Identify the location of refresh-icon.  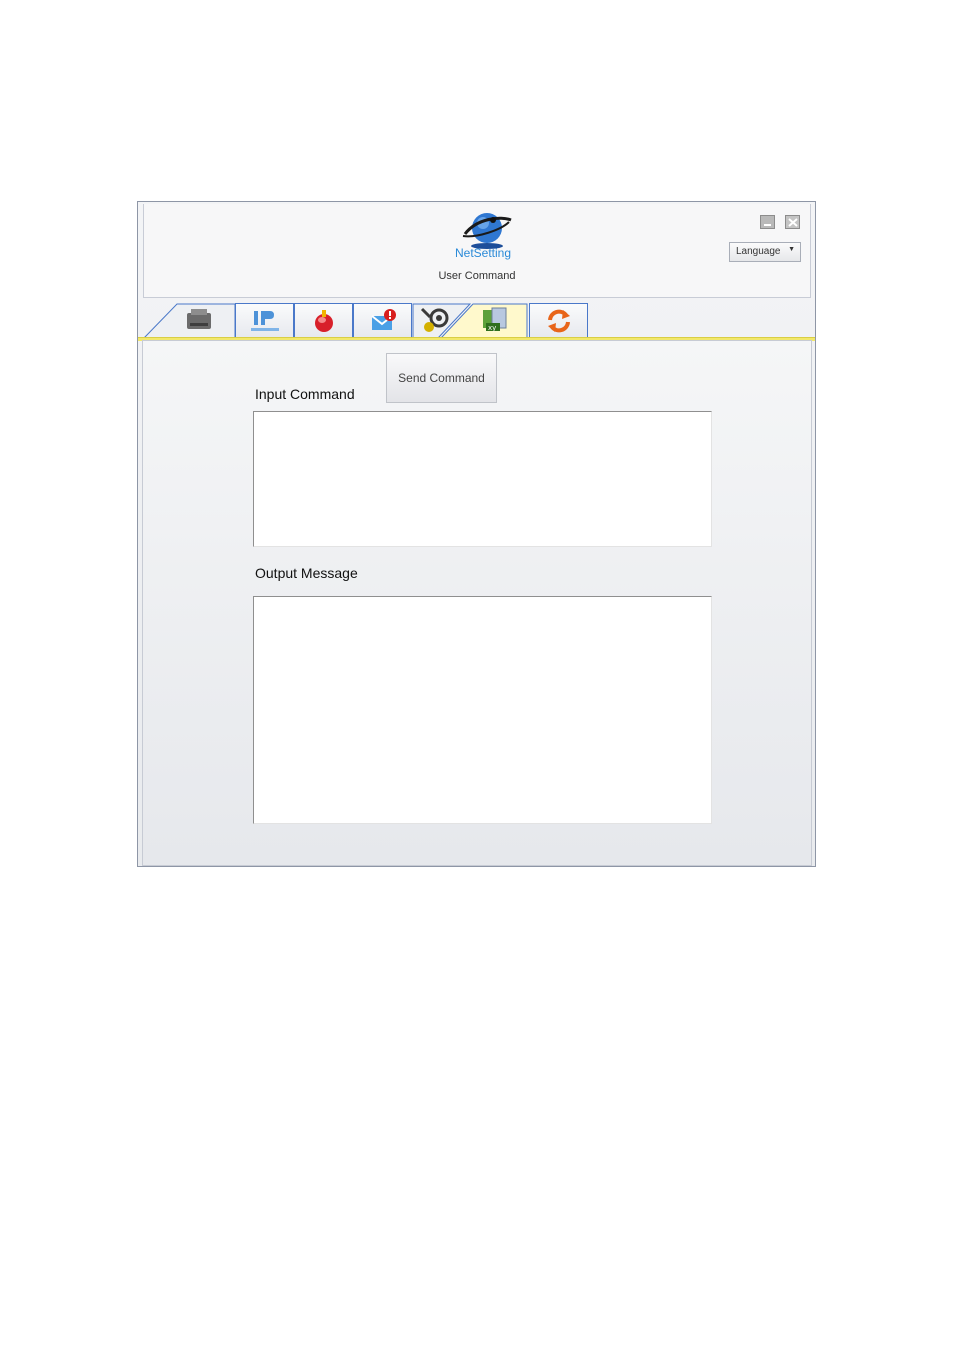
(558, 320).